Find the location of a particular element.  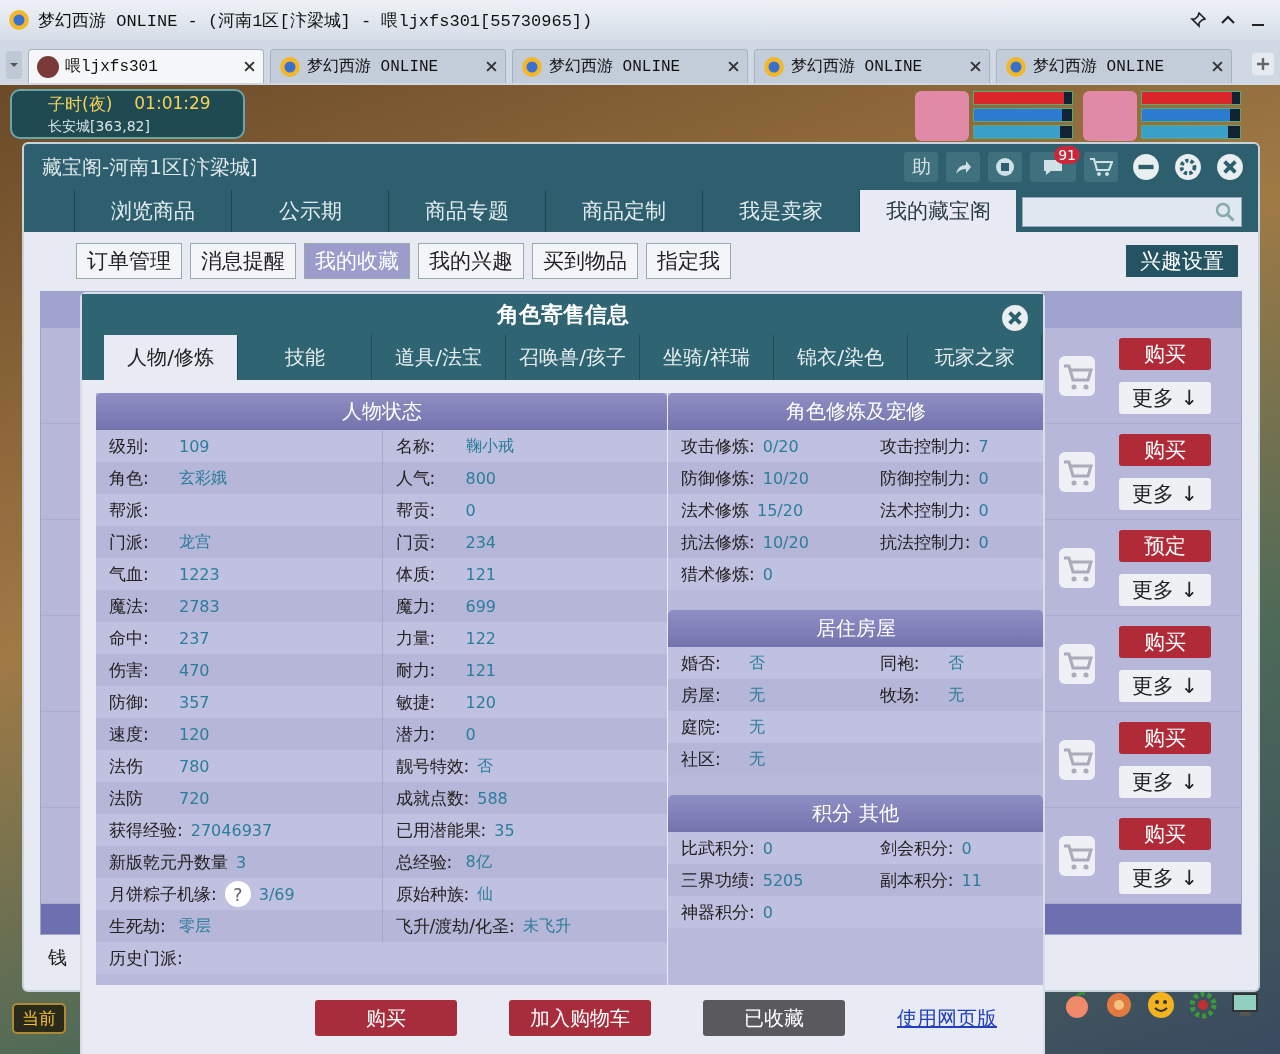

share-button is located at coordinates (963, 167).